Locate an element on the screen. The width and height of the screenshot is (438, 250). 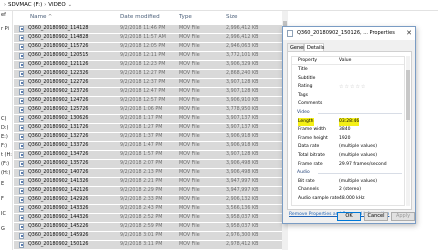
breadcrumb-drive: SDVMAC (F:) is located at coordinates (25, 5).